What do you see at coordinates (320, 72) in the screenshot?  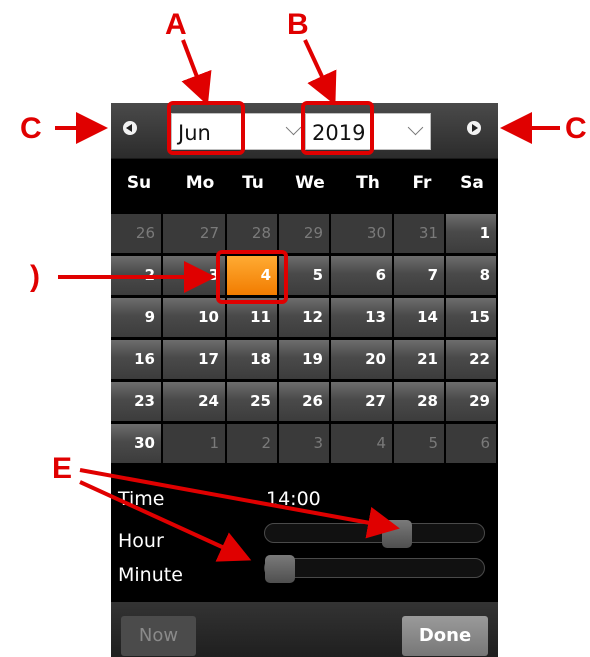 I see `arrow-b` at bounding box center [320, 72].